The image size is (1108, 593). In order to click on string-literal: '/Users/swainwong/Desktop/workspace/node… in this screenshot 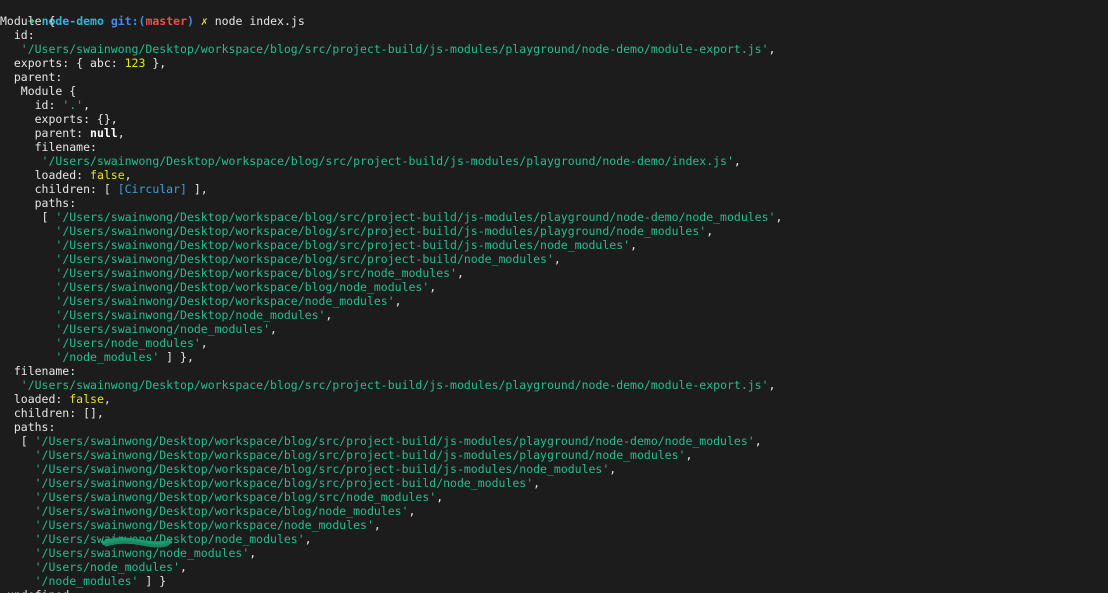, I will do `click(225, 301)`.